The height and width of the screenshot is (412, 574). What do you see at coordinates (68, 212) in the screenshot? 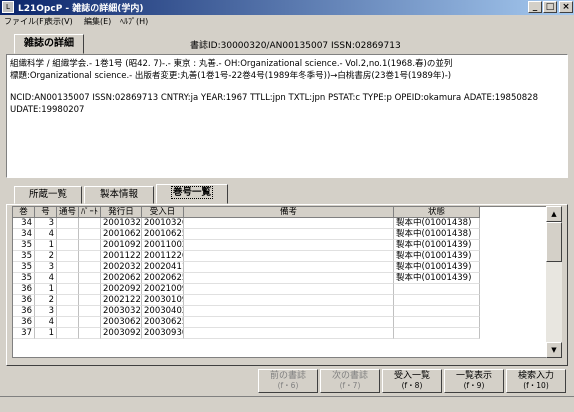
I see `col-header-serial: 通号` at bounding box center [68, 212].